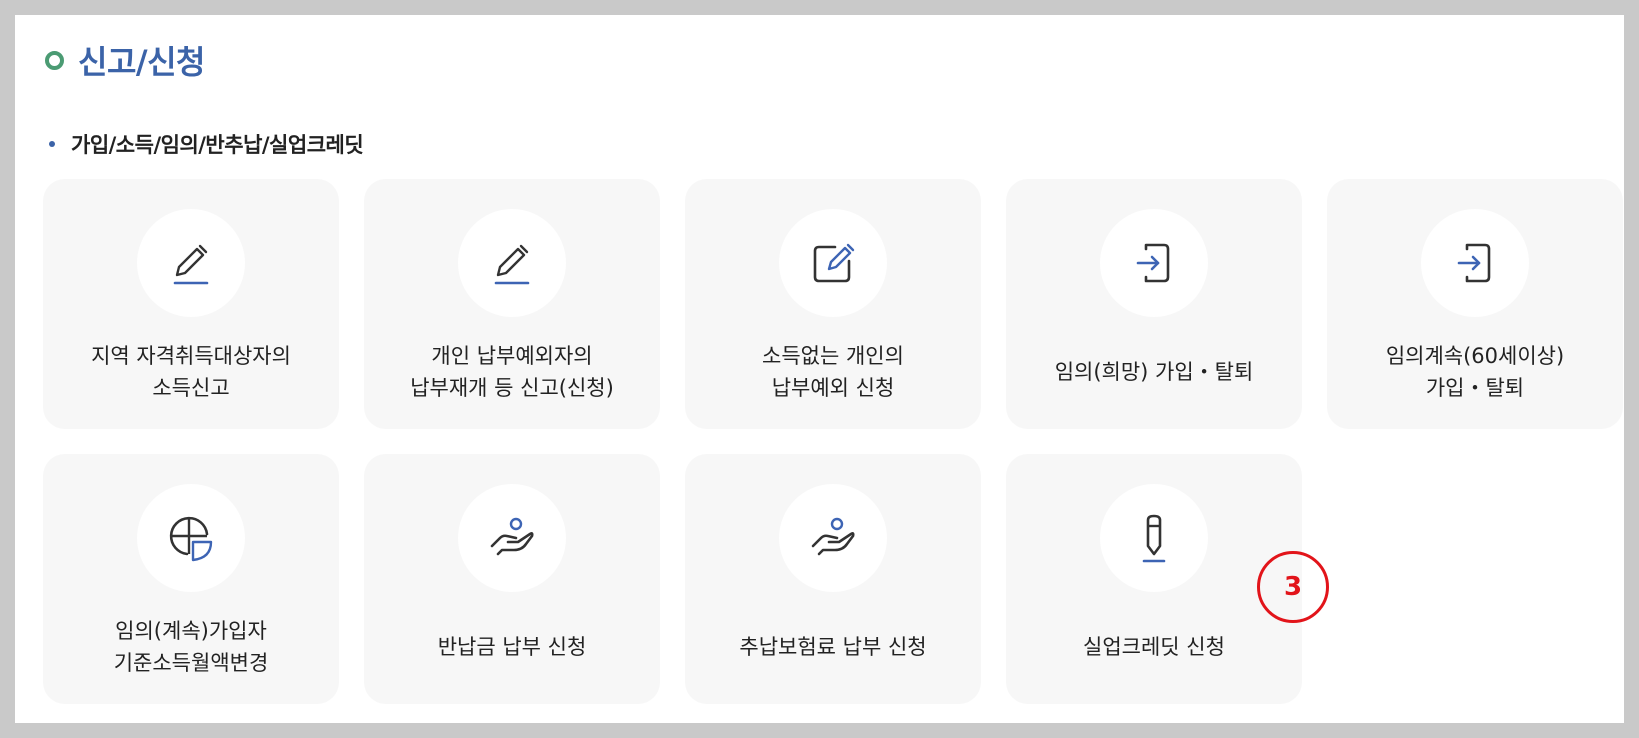 The image size is (1639, 738). I want to click on card-voluntary-join-withdraw: 임의(희망) 가입・탈퇴, so click(1154, 304).